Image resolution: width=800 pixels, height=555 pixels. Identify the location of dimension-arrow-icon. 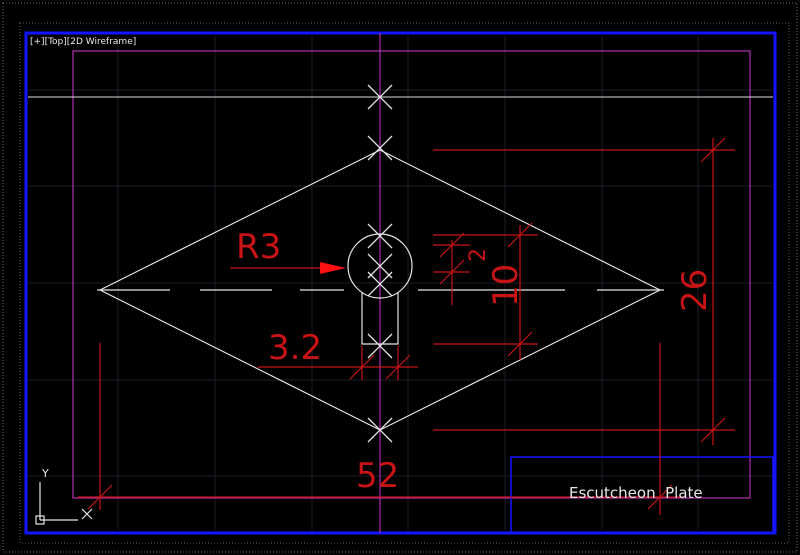
(333, 268).